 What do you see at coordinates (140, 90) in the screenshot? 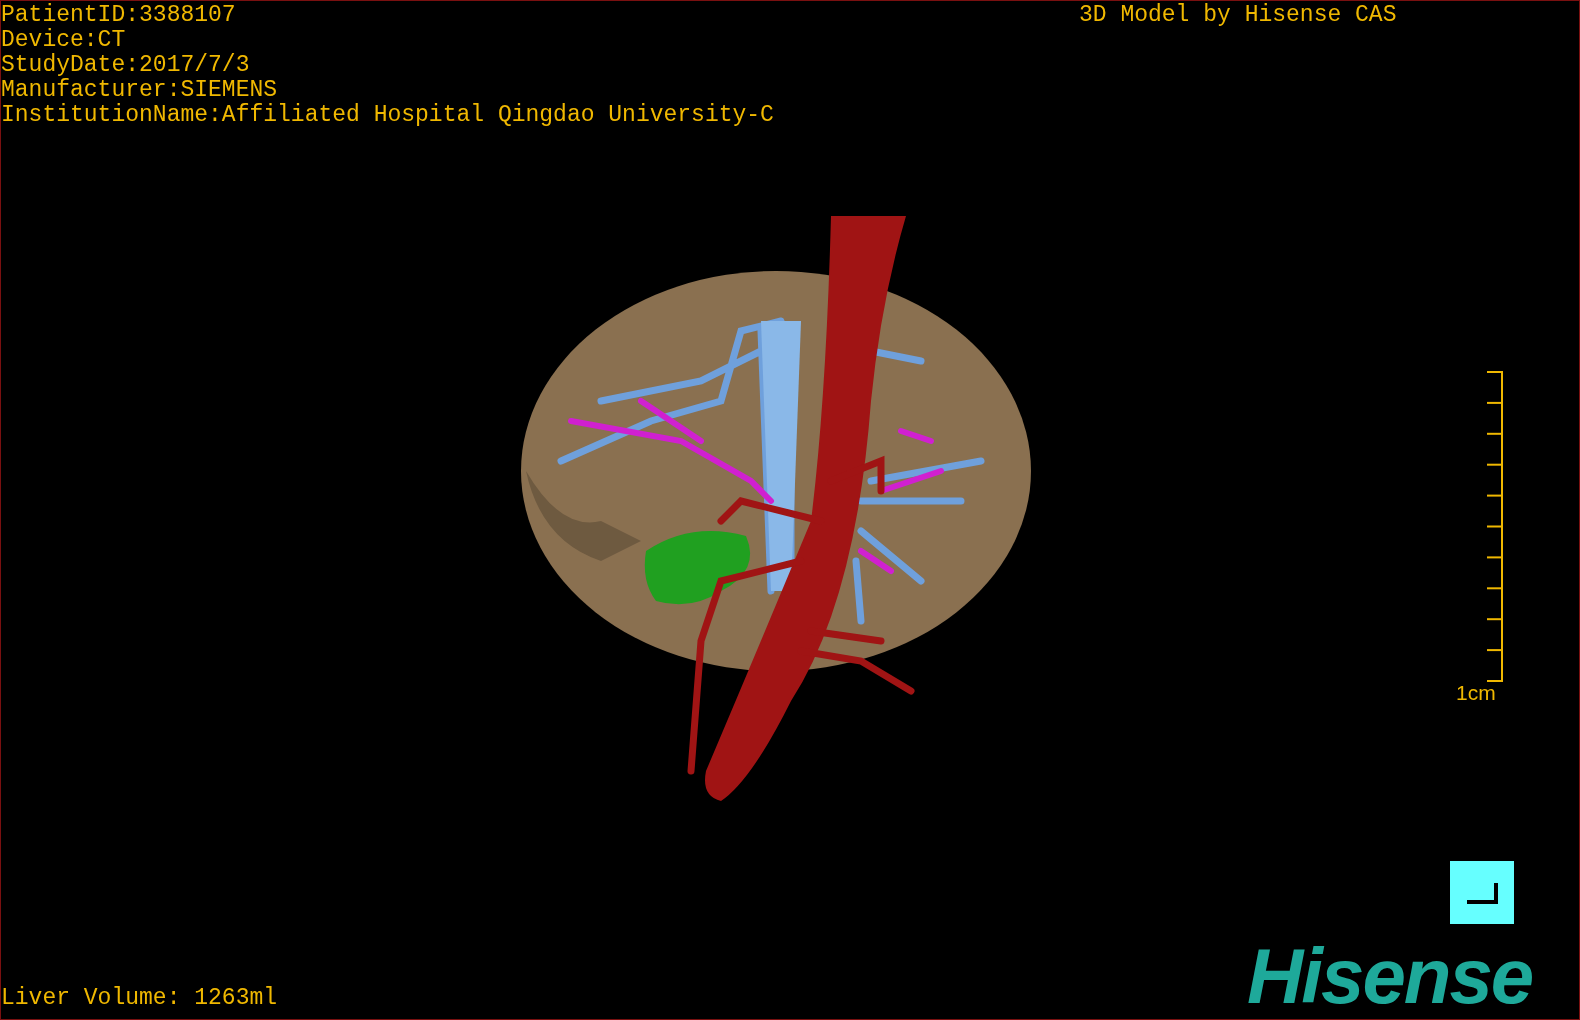
I see `patient-info-text: Manufacturer:SIEMENS` at bounding box center [140, 90].